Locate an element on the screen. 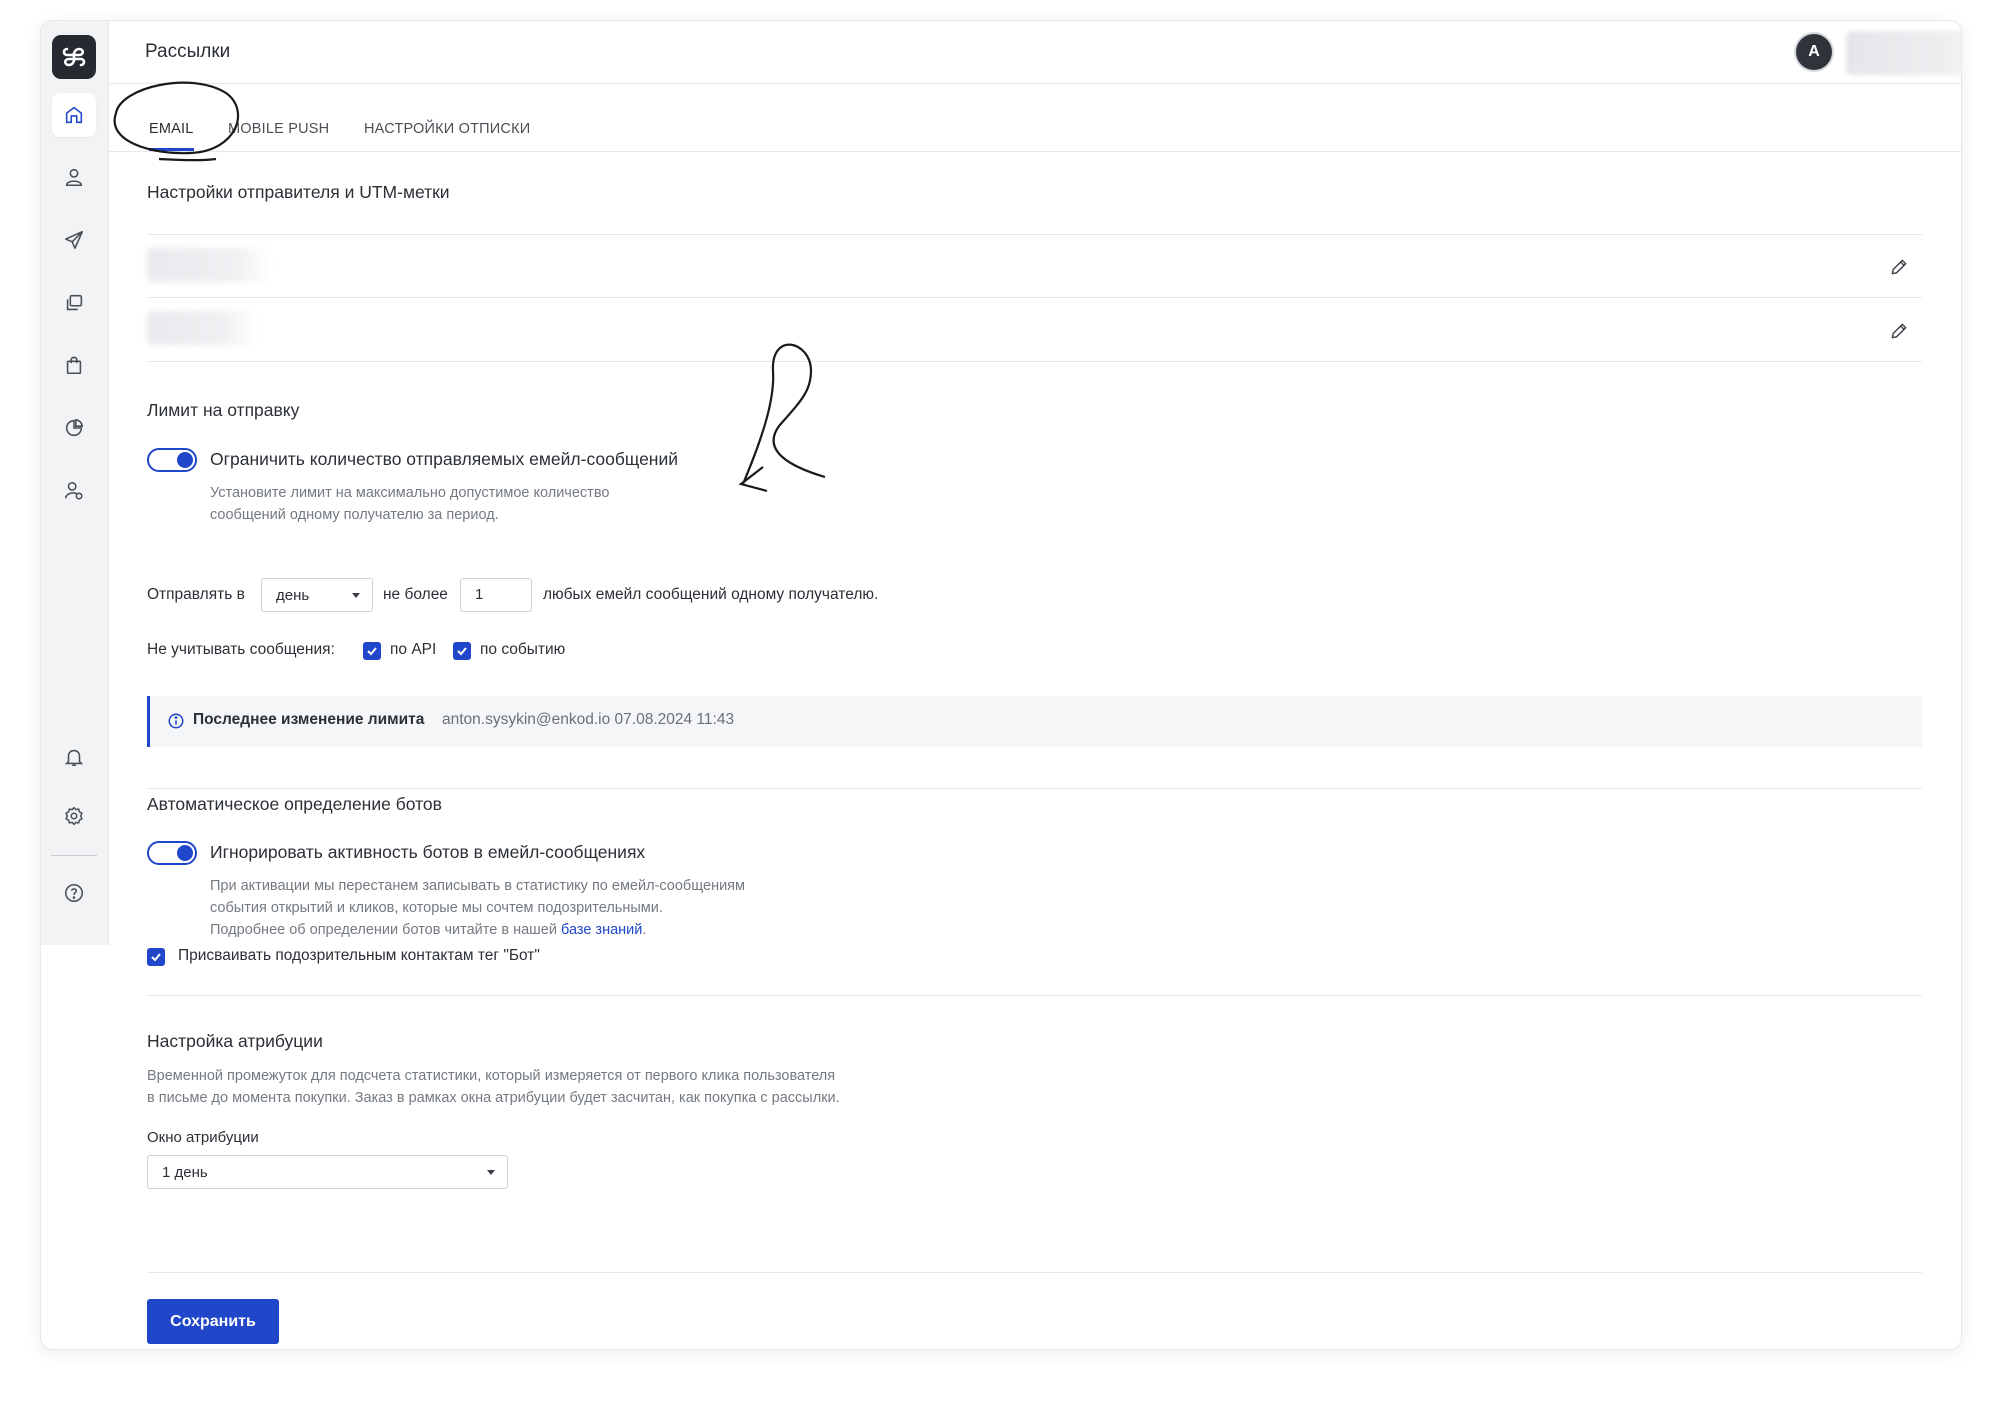 The width and height of the screenshot is (2000, 1407). sidebar-item-contacts is located at coordinates (74, 177).